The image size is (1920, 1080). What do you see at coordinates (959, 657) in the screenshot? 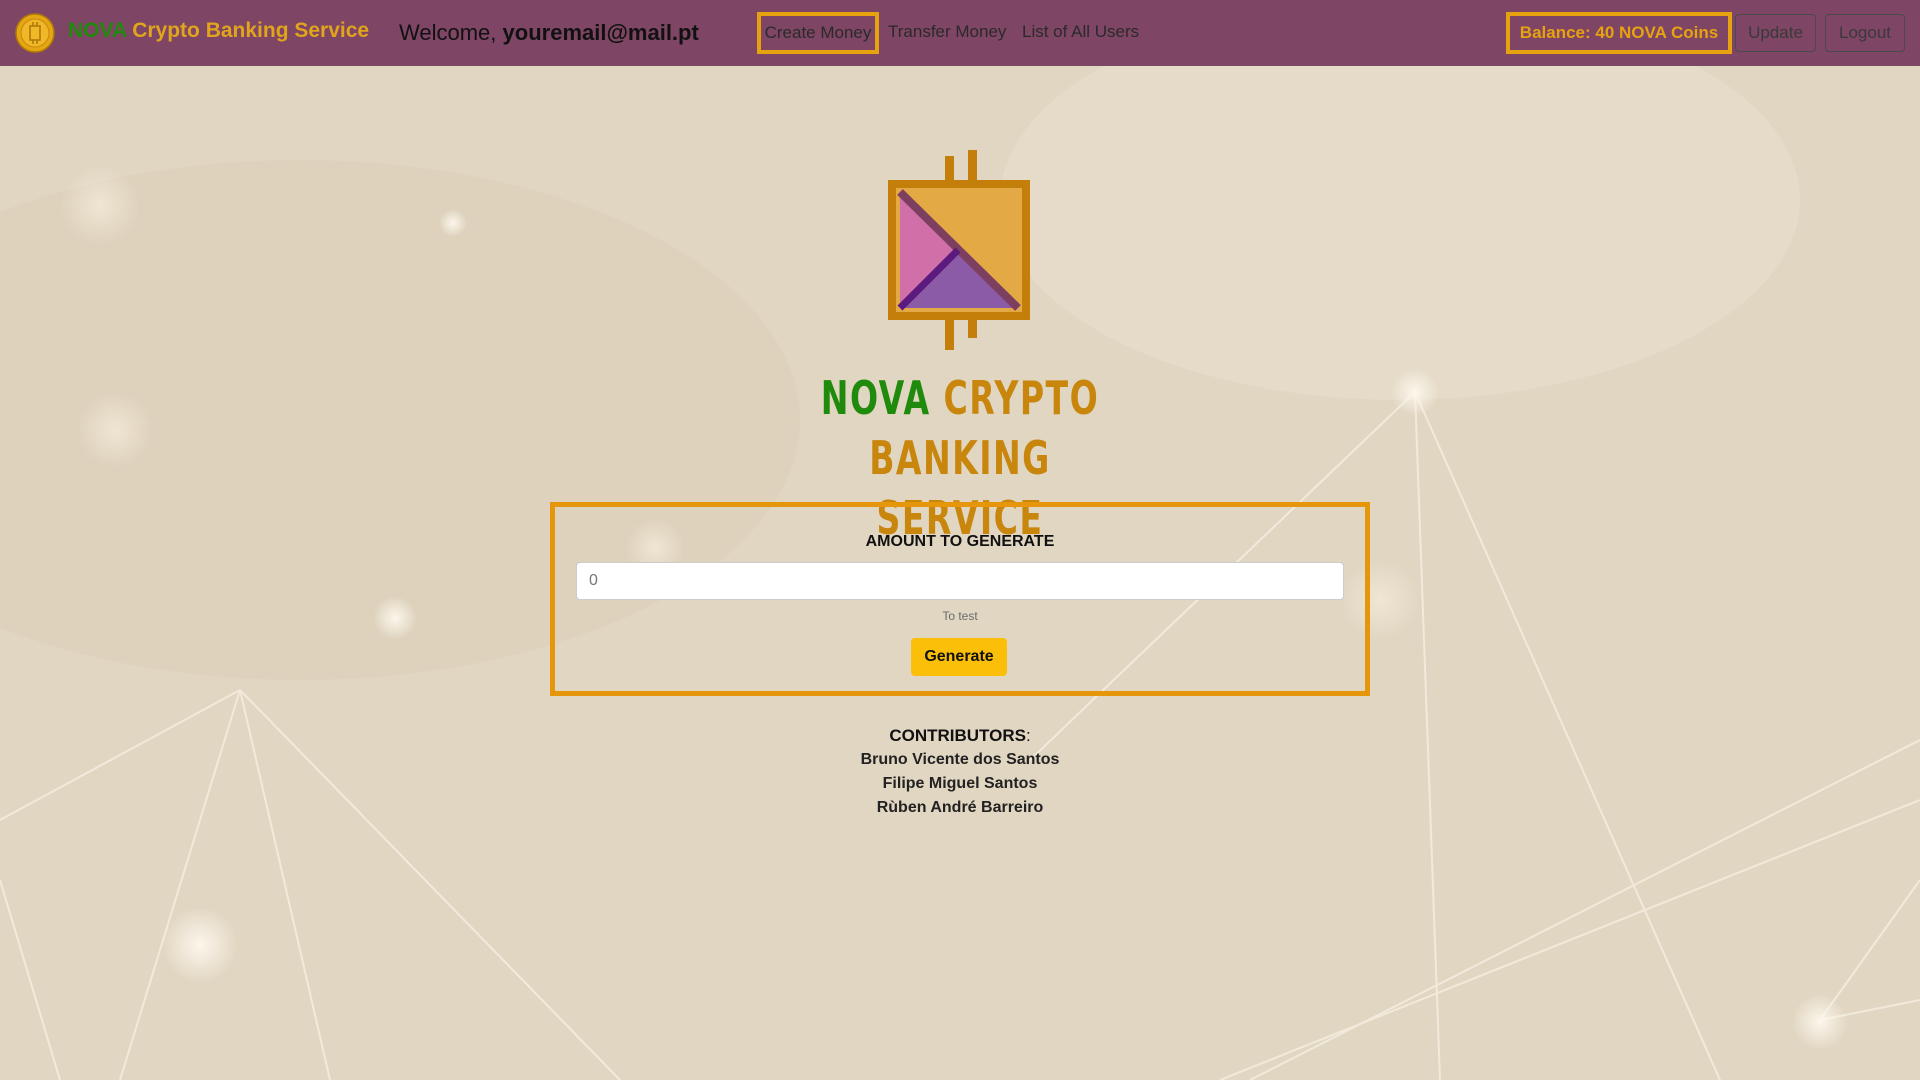
I see `generate-button: Generate` at bounding box center [959, 657].